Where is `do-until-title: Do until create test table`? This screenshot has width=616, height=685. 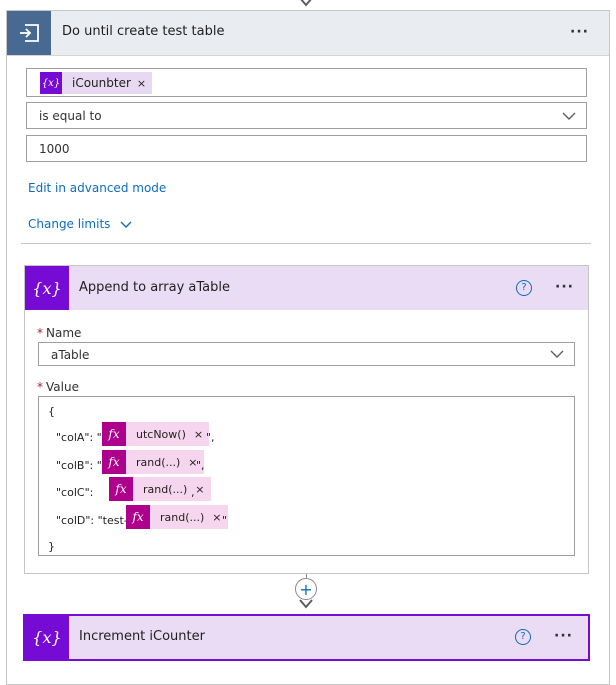 do-until-title: Do until create test table is located at coordinates (143, 31).